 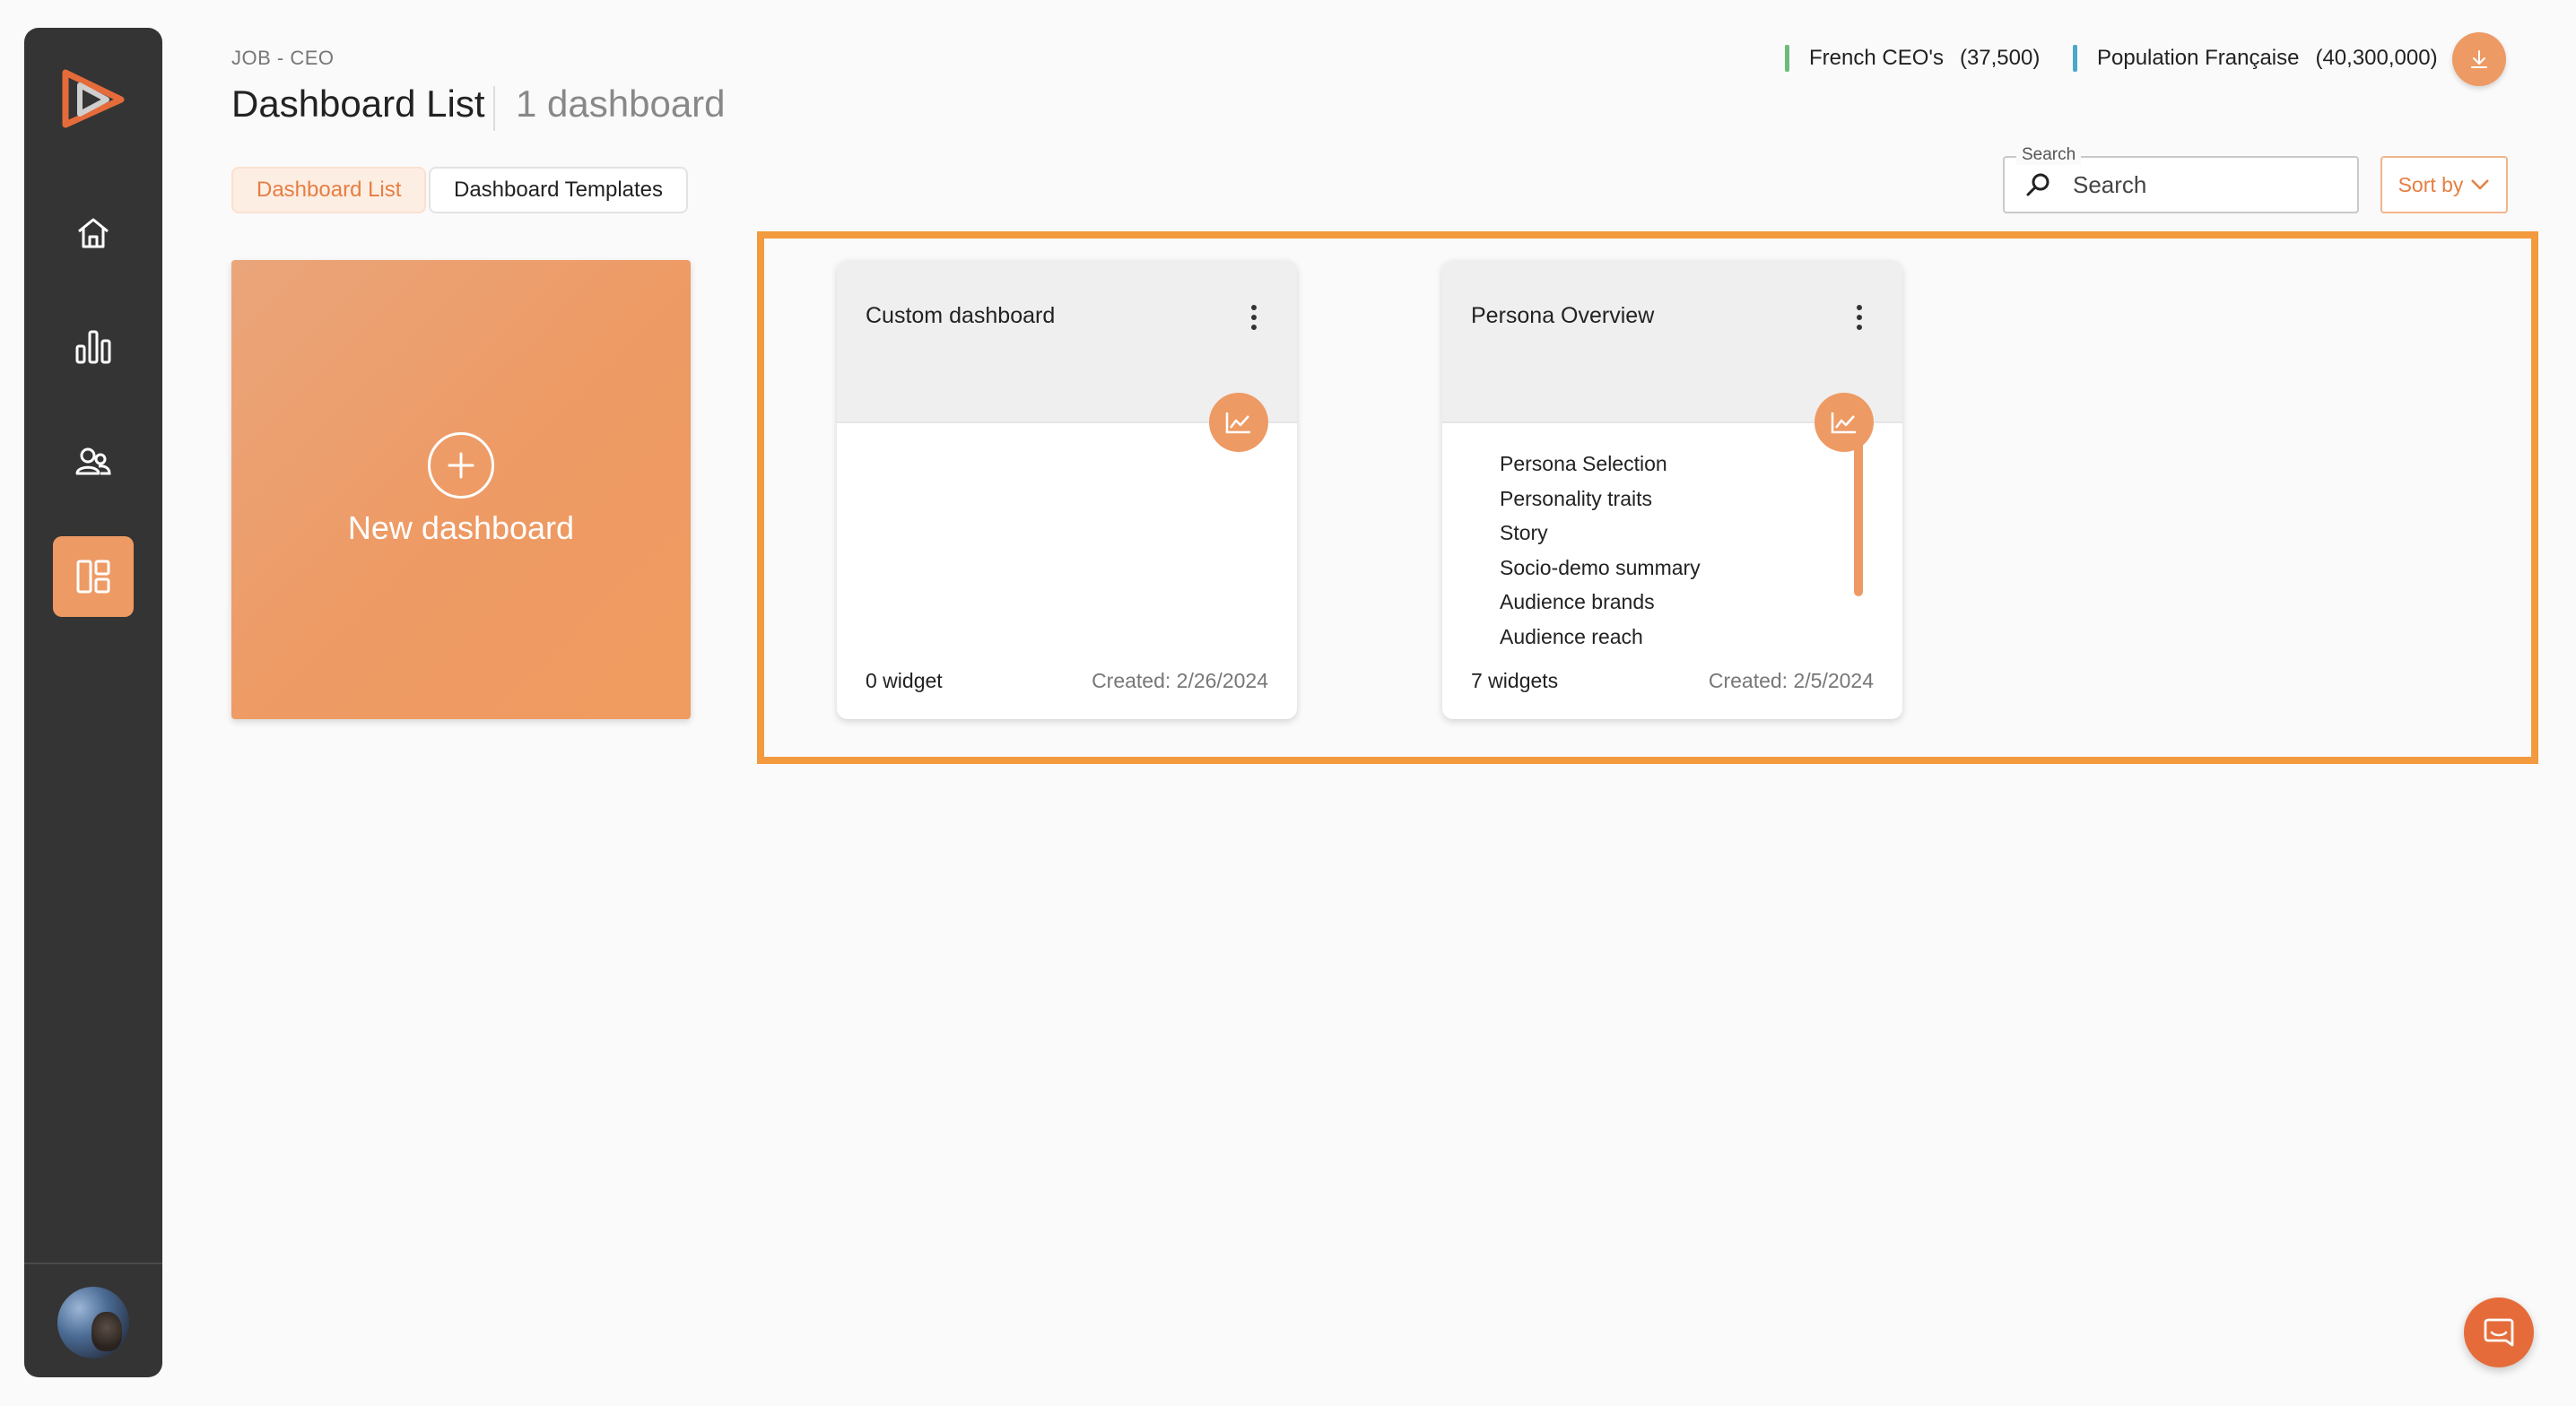 I want to click on nav-charts, so click(x=93, y=347).